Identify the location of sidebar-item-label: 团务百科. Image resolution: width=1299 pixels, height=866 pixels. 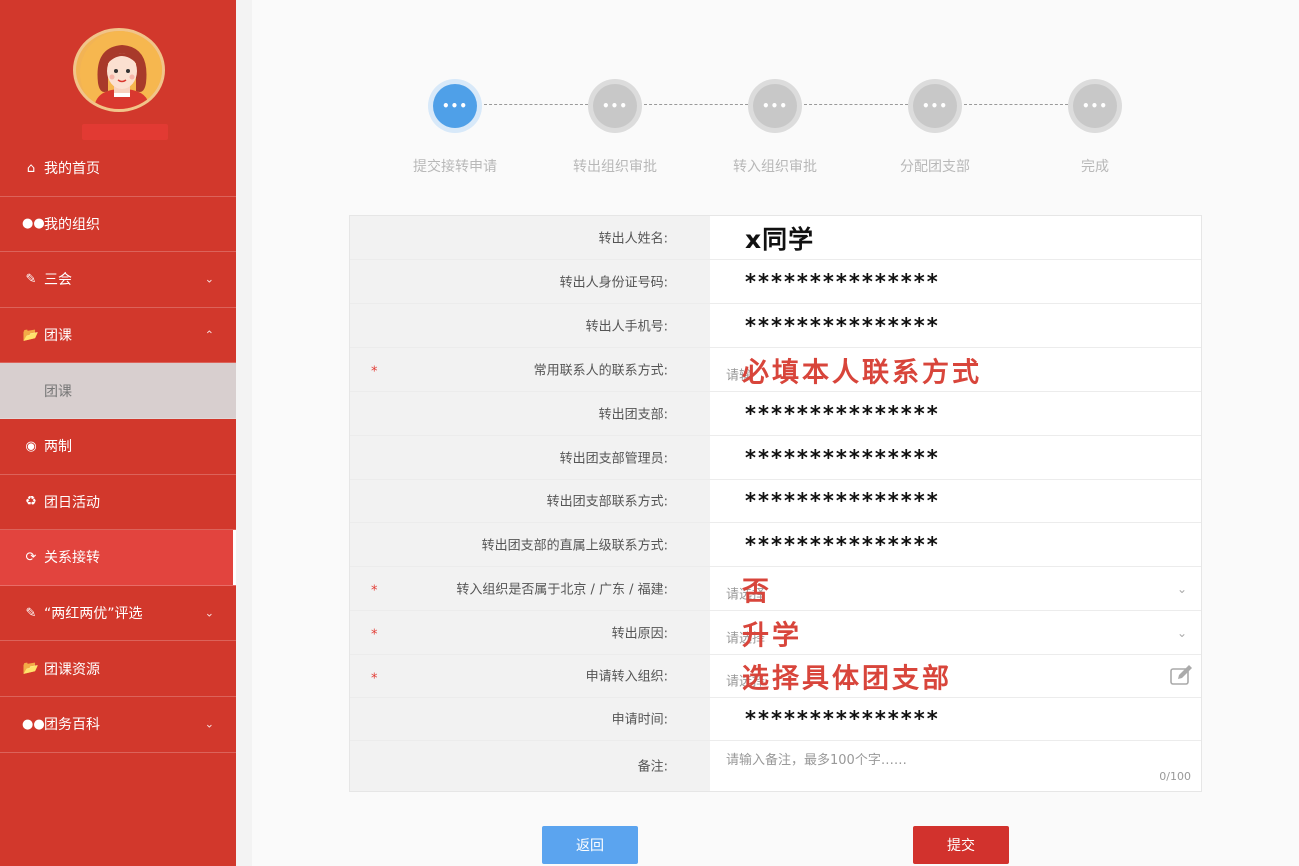
(72, 725).